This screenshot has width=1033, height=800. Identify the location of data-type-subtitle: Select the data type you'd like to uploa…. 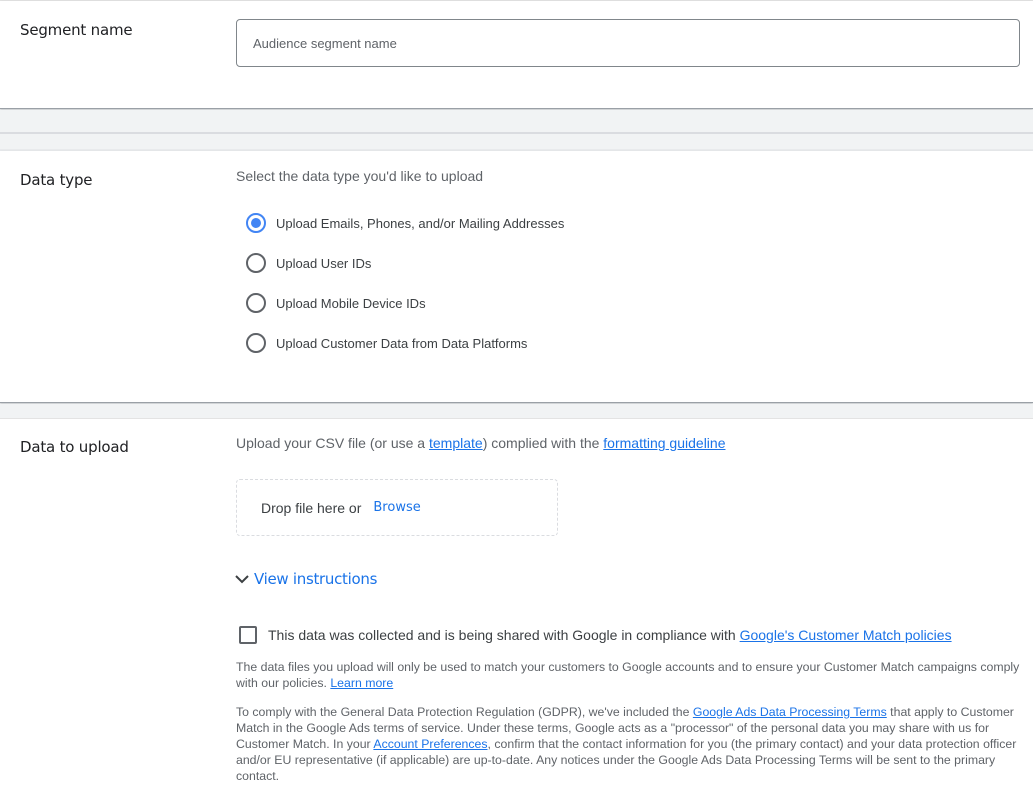
(360, 176).